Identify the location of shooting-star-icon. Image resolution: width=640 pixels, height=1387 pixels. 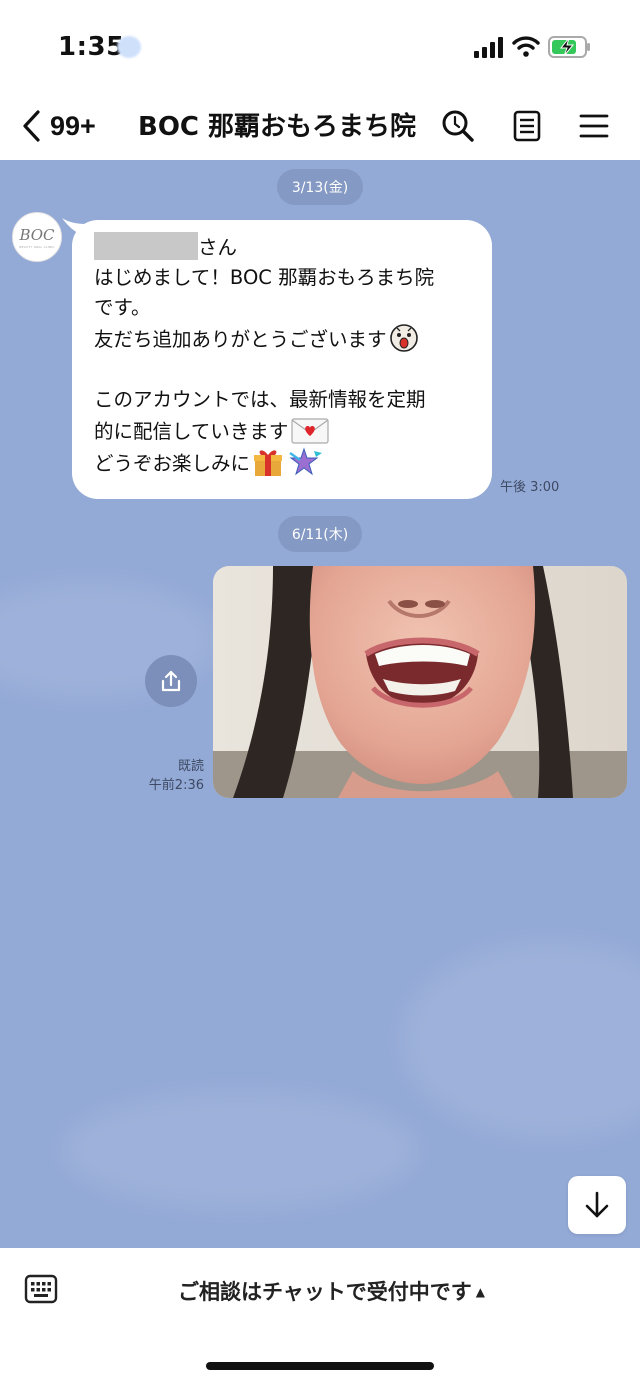
(306, 461).